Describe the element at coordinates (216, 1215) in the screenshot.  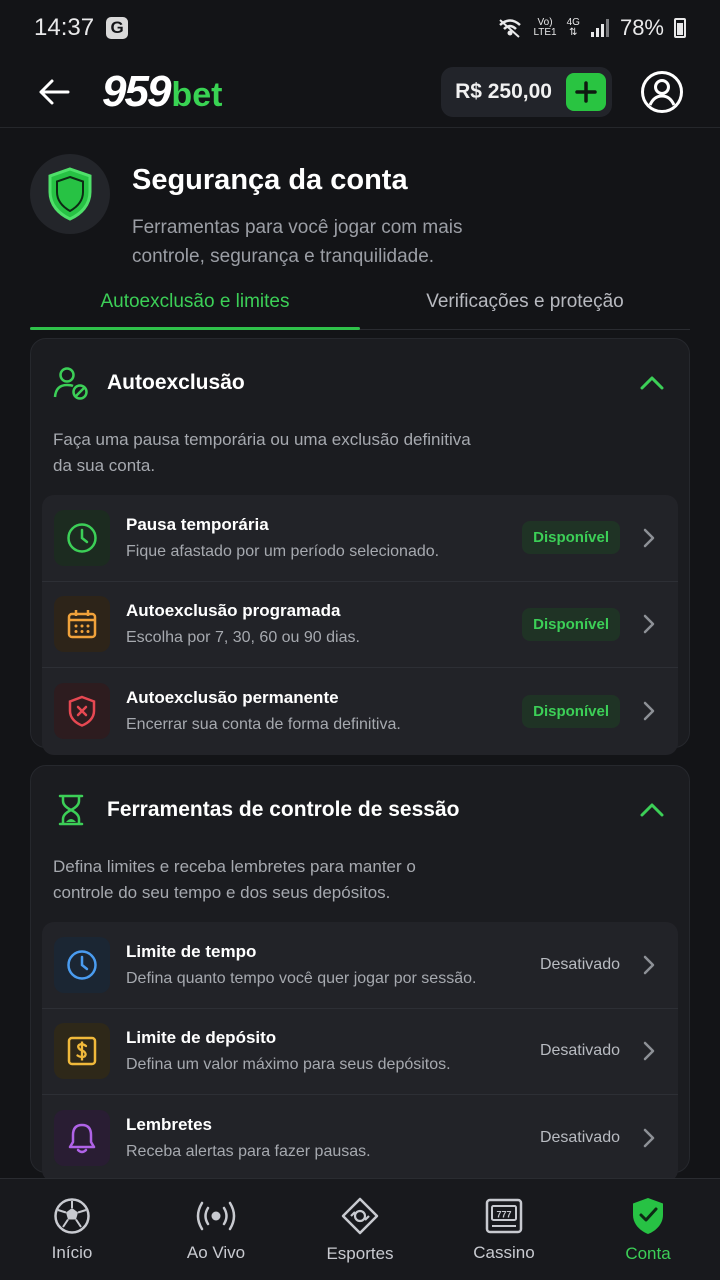
I see `live-icon` at that location.